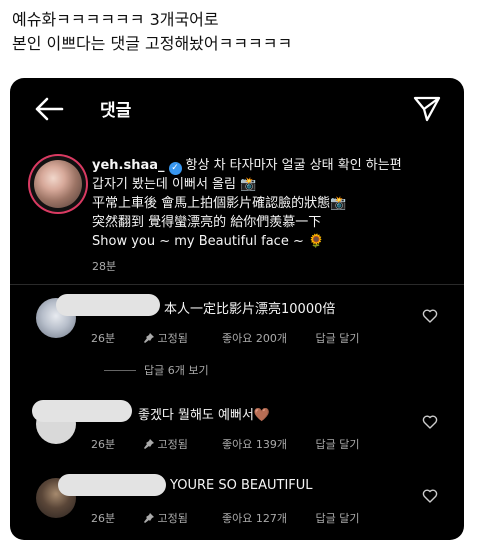 Image resolution: width=480 pixels, height=556 pixels. I want to click on comment-time: 28분, so click(104, 266).